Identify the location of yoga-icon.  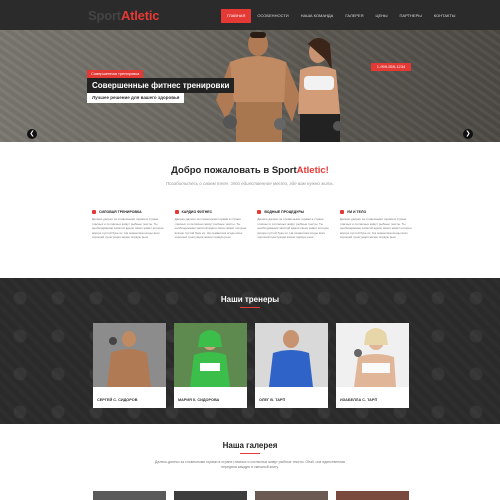
(341, 212).